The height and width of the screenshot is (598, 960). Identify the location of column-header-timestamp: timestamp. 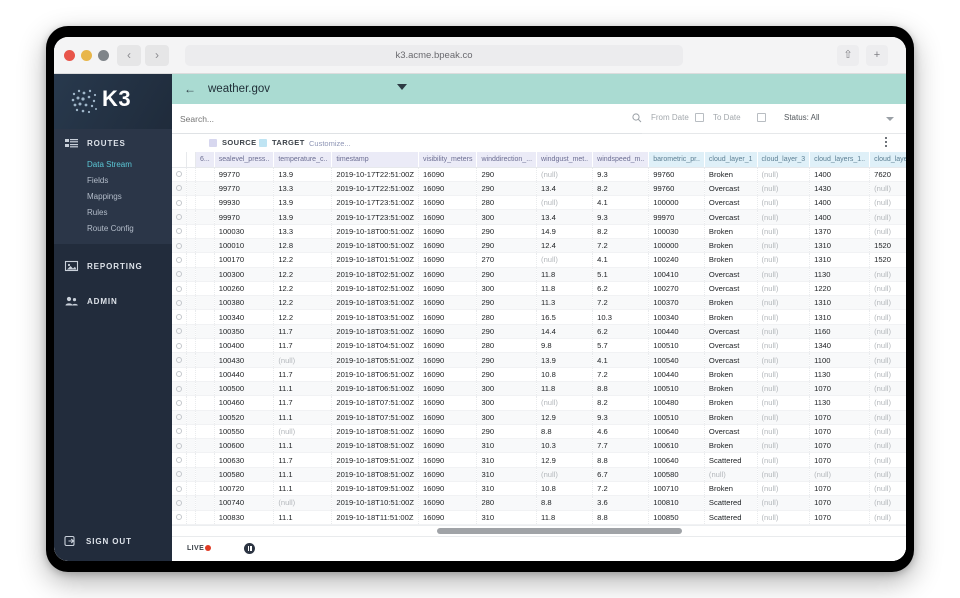
(375, 160).